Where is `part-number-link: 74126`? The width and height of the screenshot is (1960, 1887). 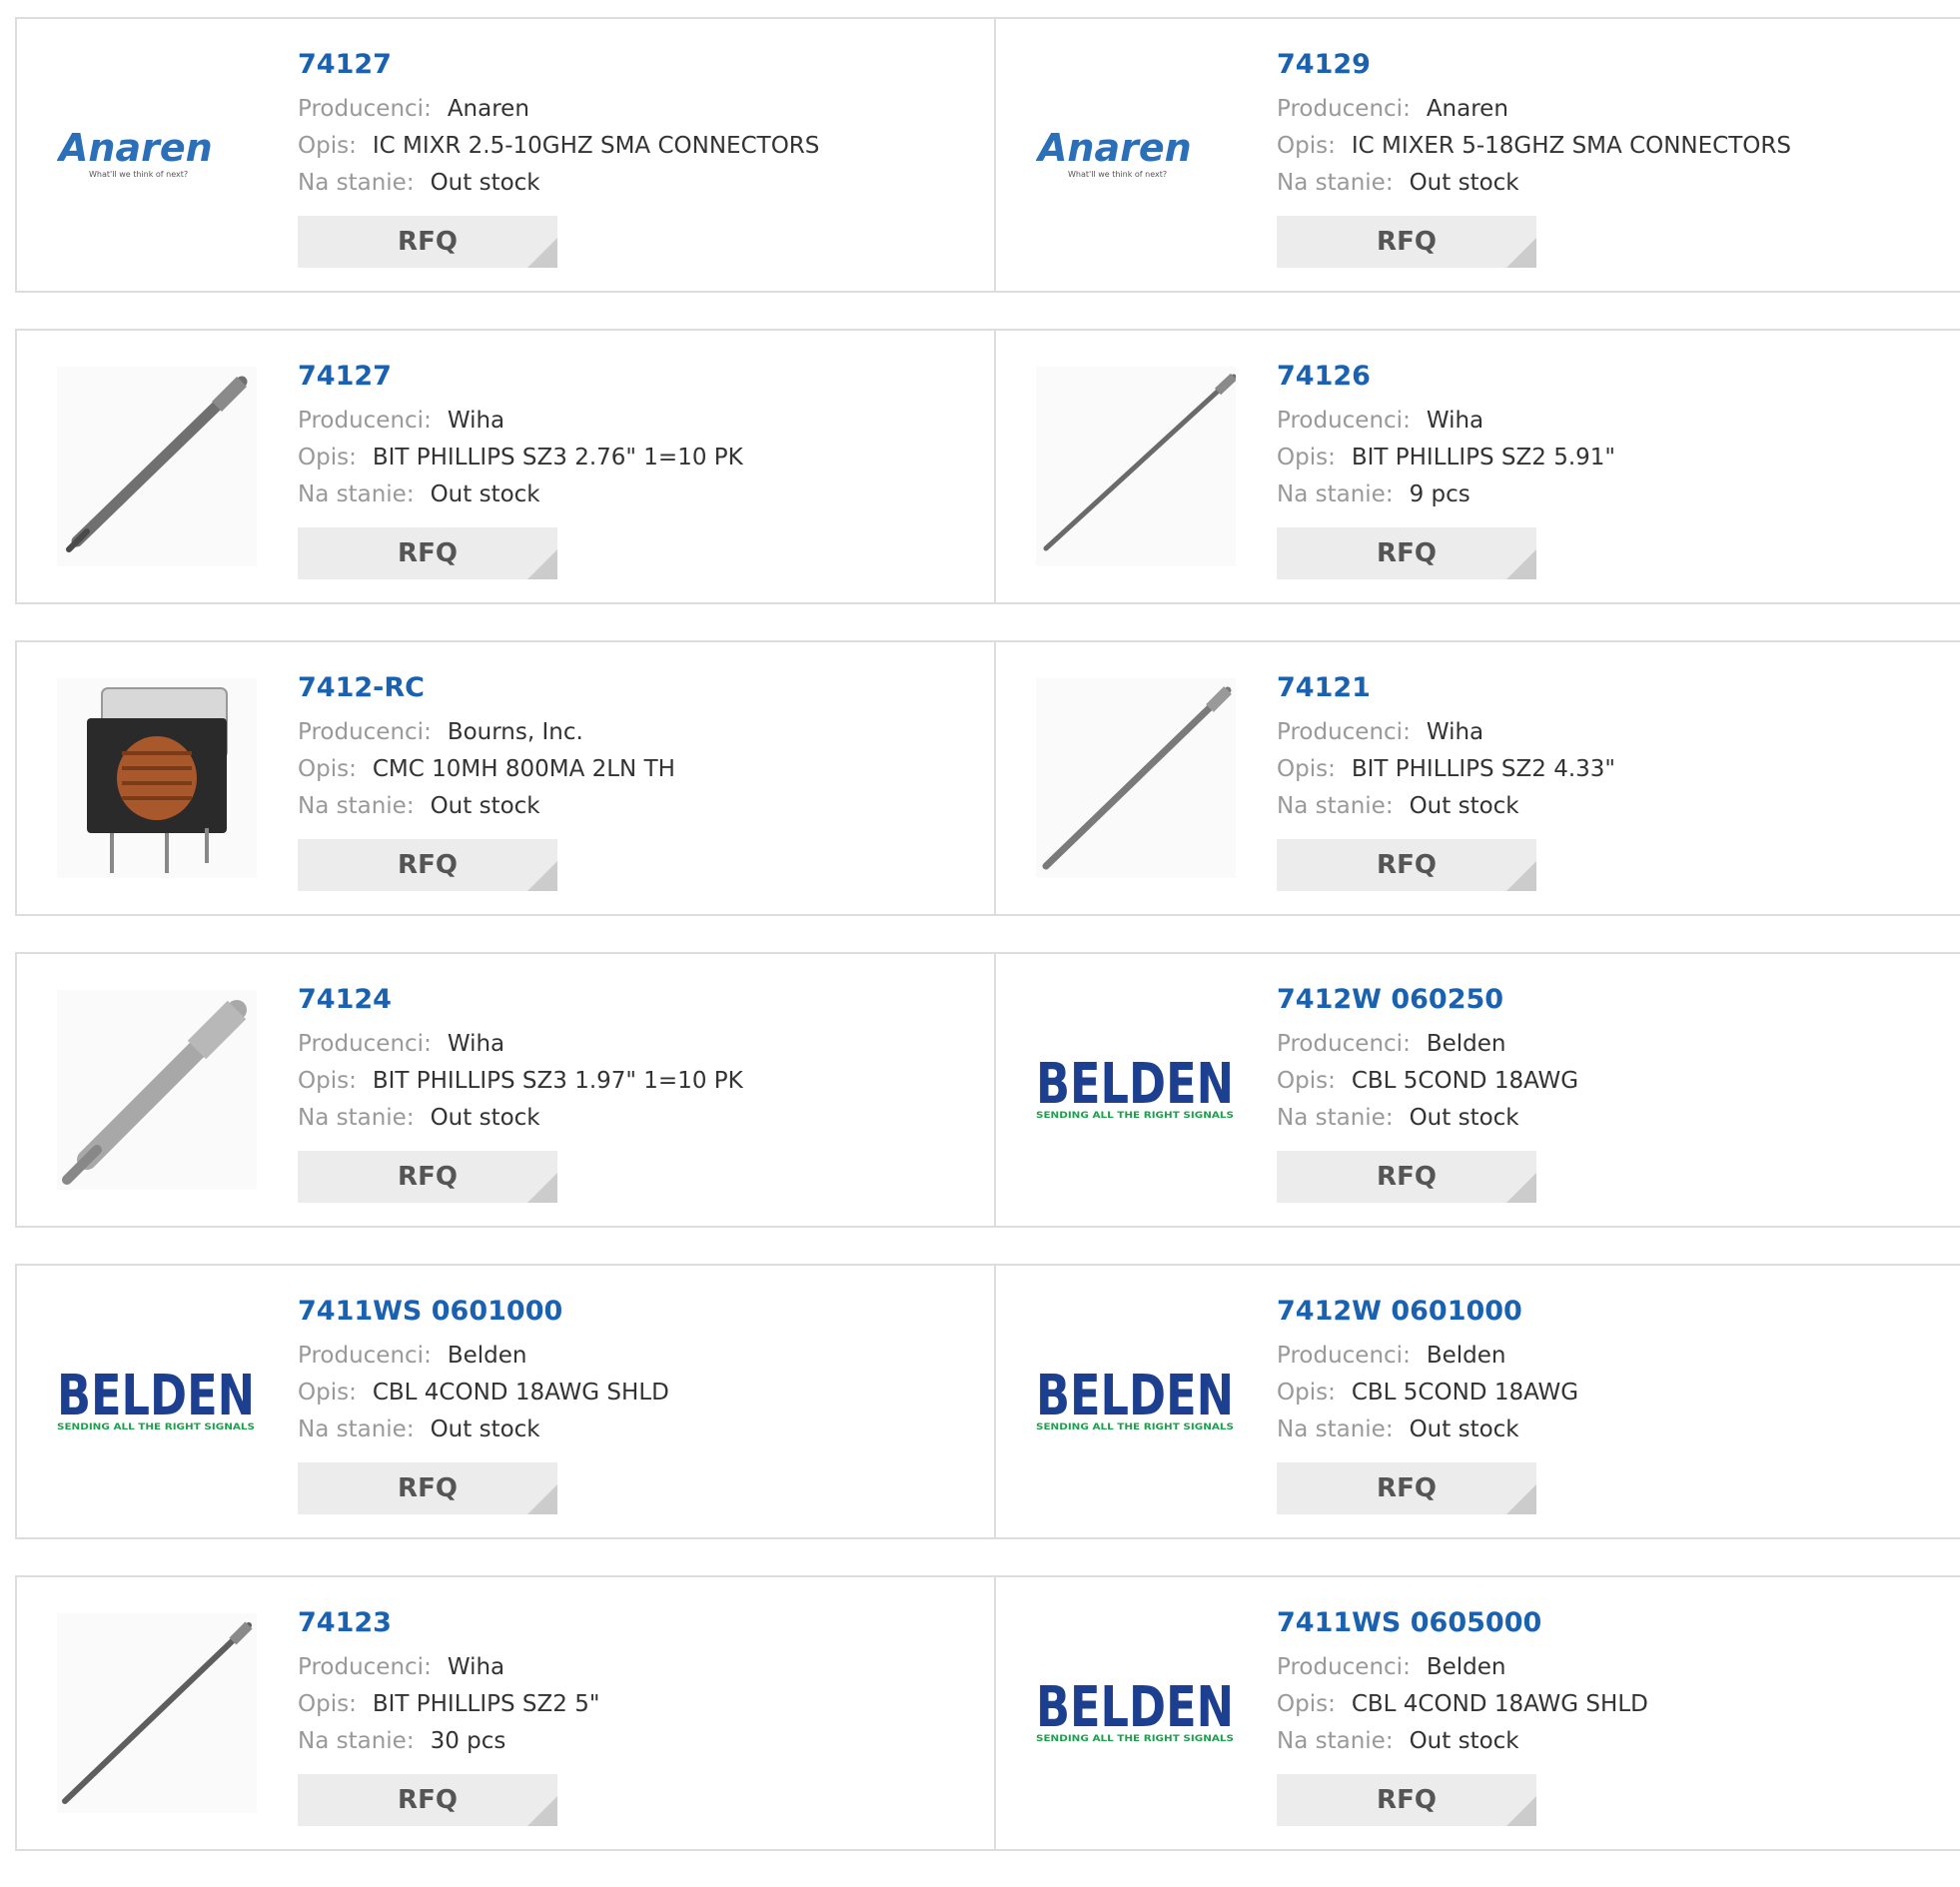 part-number-link: 74126 is located at coordinates (1446, 377).